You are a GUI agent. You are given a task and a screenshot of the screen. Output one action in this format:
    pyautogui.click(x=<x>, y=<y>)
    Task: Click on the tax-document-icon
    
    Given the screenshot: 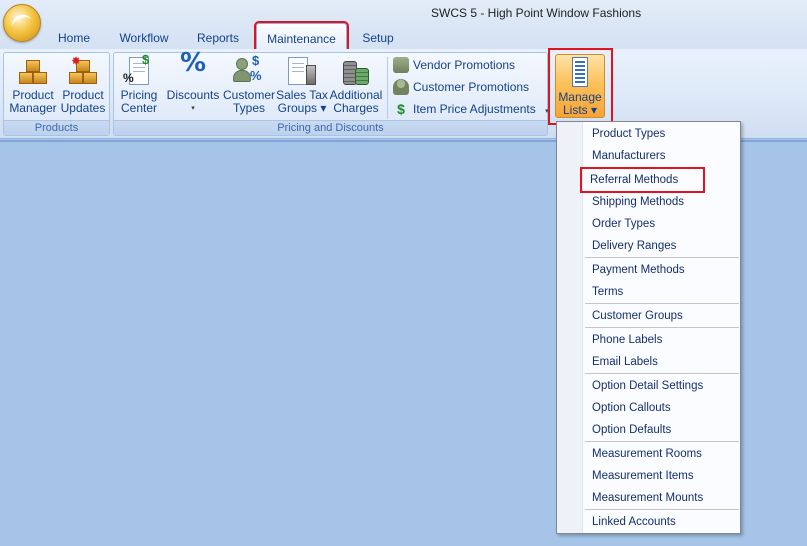 What is the action you would take?
    pyautogui.click(x=302, y=71)
    